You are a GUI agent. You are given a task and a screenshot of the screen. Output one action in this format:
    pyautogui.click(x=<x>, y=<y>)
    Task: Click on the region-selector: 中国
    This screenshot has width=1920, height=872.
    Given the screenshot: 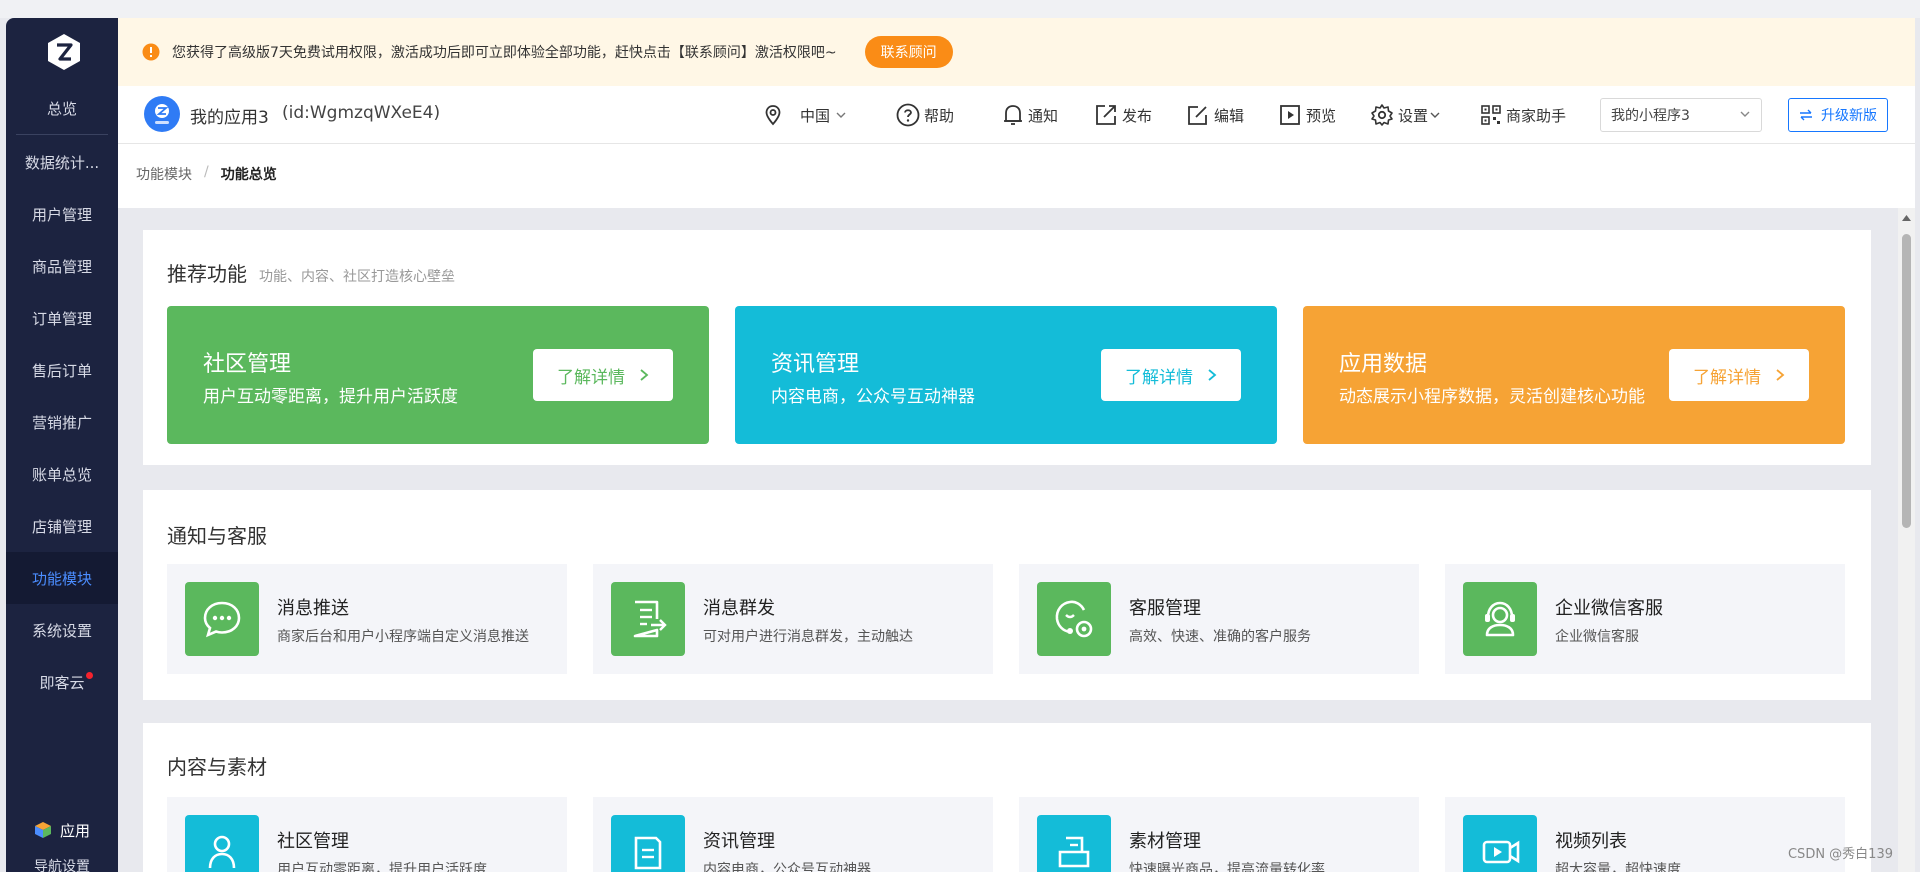 What is the action you would take?
    pyautogui.click(x=806, y=115)
    